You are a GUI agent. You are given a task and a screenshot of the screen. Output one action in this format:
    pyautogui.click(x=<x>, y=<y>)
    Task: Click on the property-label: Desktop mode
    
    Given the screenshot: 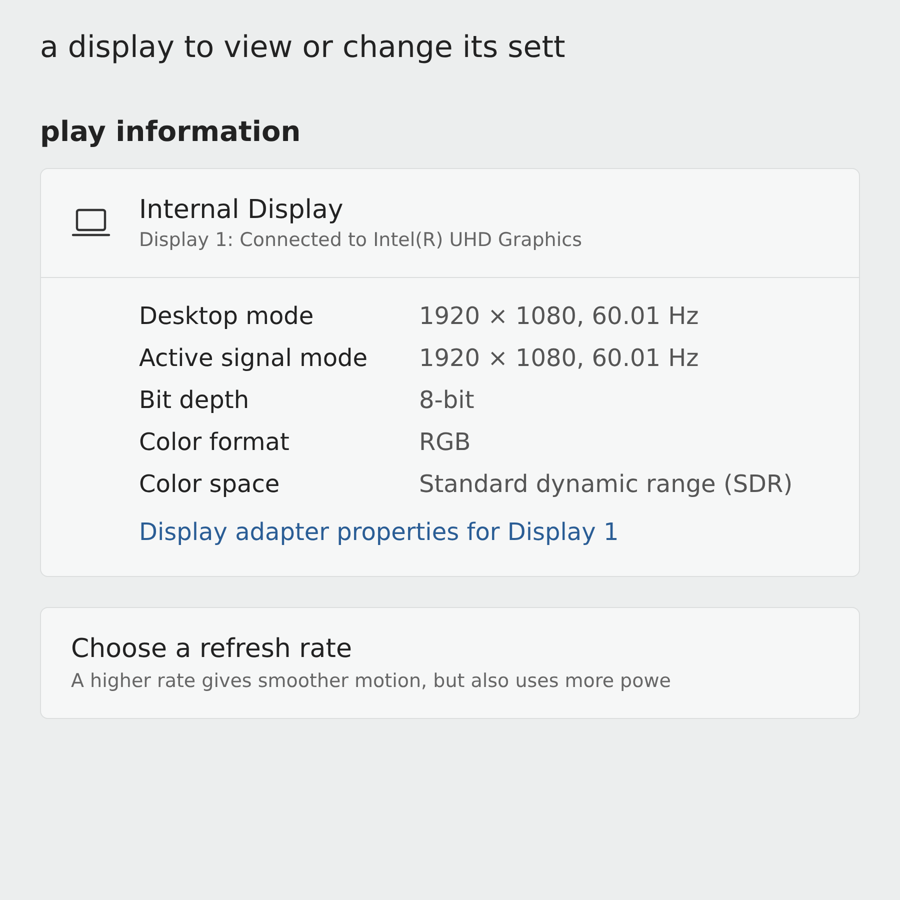 What is the action you would take?
    pyautogui.click(x=227, y=316)
    